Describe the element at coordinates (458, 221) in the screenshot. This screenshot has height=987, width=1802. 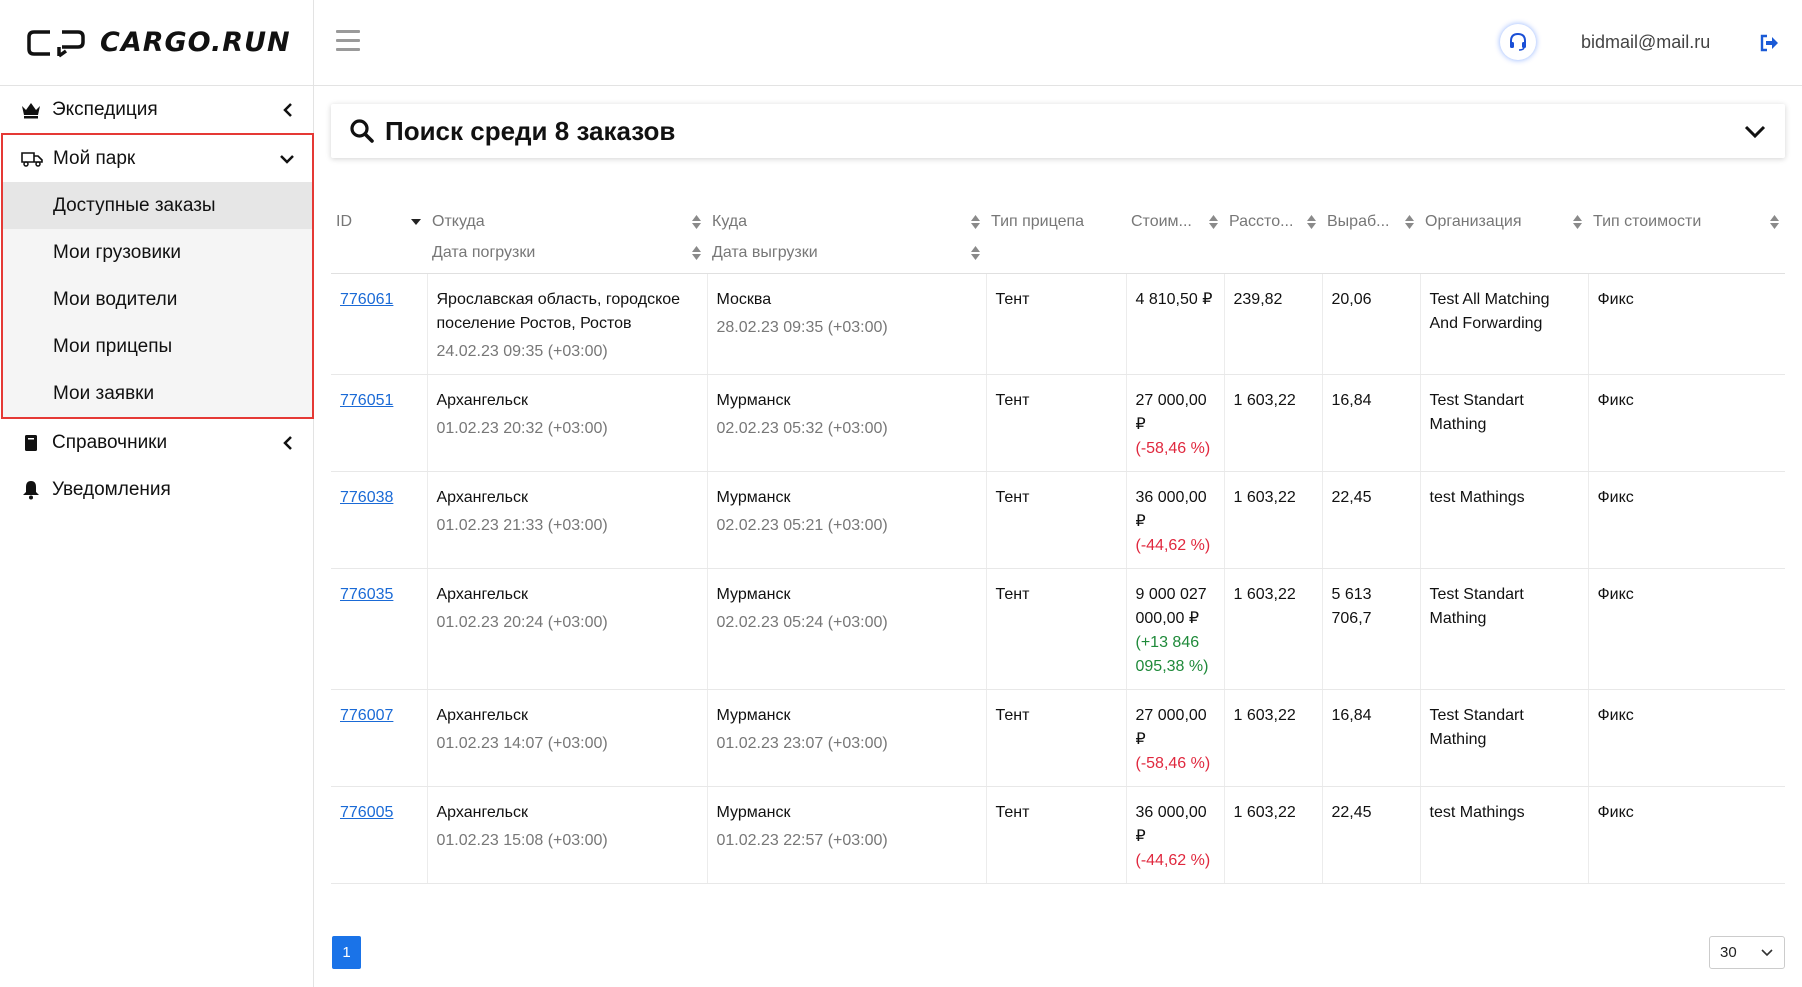
I see `column-header-label: Откуда` at that location.